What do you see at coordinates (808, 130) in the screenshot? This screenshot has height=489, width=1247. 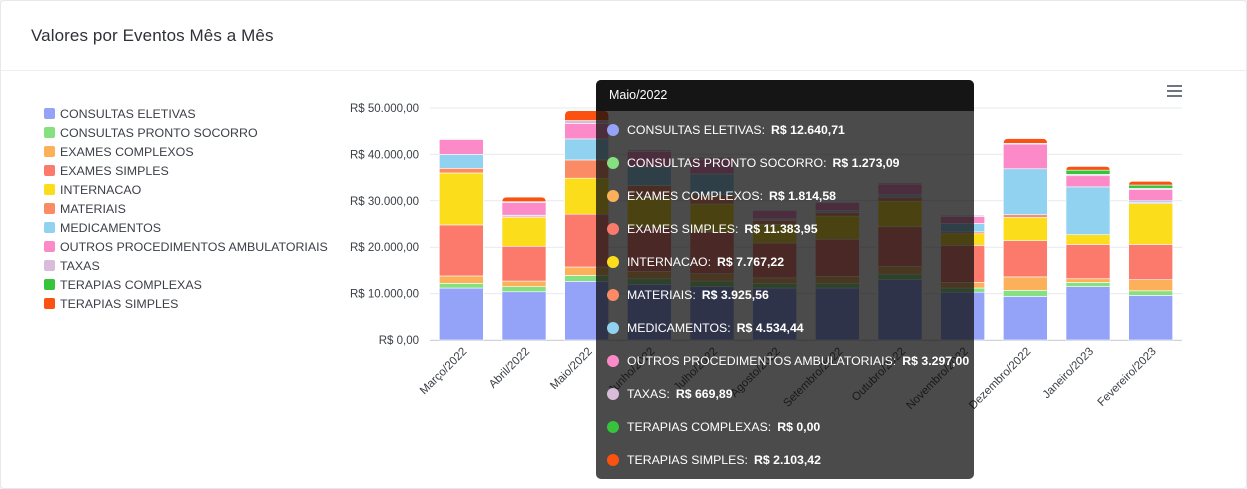 I see `tooltip-value: R$ 12.640,71` at bounding box center [808, 130].